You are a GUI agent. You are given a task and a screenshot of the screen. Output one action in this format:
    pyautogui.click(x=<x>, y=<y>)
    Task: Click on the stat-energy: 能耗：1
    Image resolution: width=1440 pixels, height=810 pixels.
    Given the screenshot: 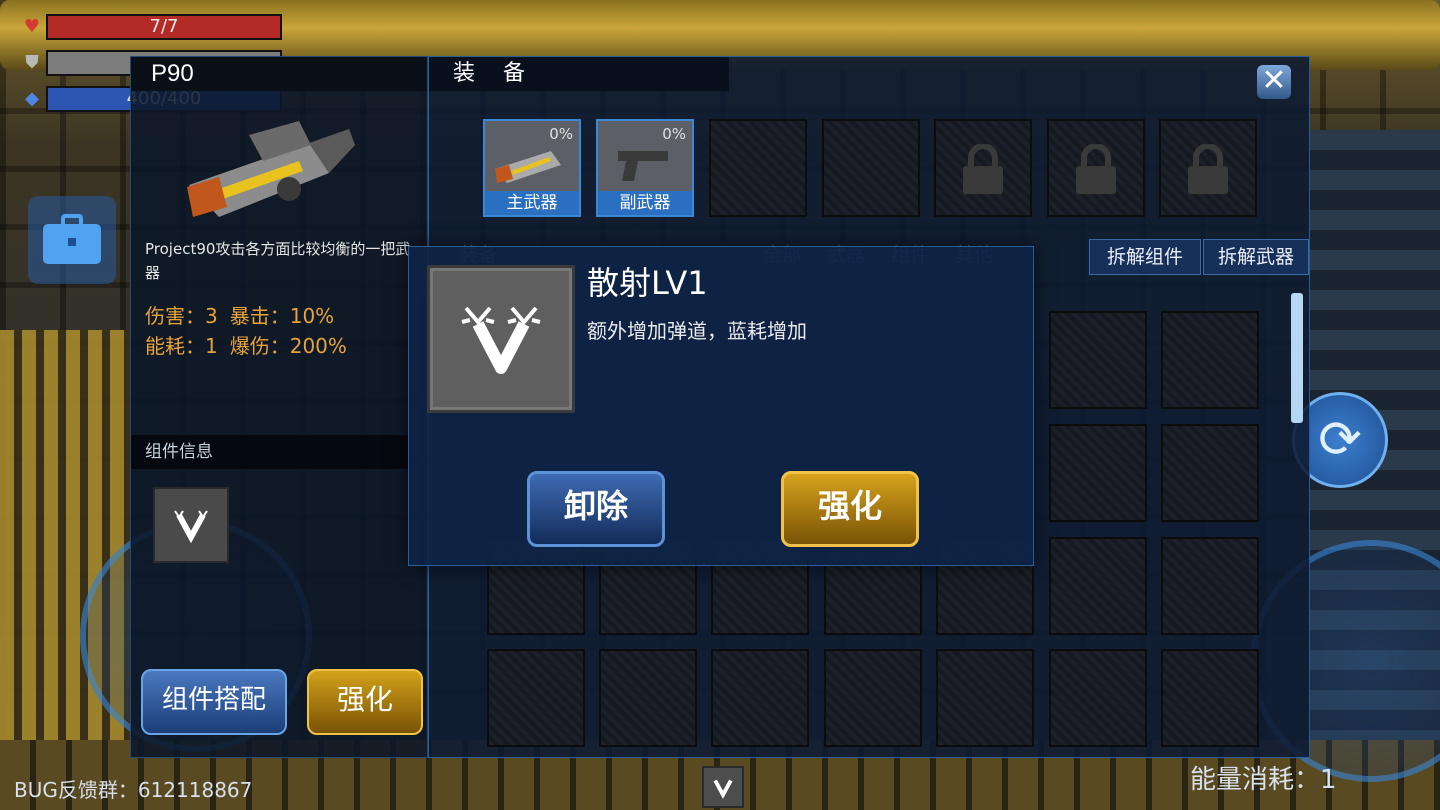 What is the action you would take?
    pyautogui.click(x=181, y=346)
    